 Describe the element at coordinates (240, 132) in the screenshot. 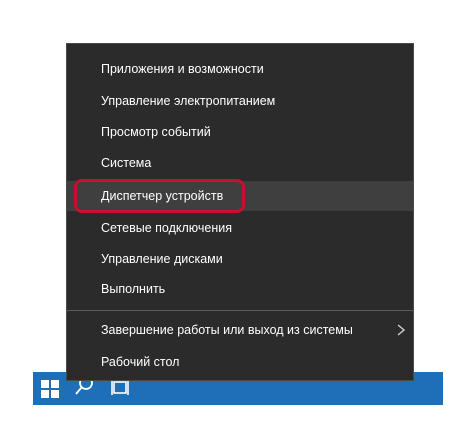

I see `menu-item-event-viewer: Просмотр событий` at that location.